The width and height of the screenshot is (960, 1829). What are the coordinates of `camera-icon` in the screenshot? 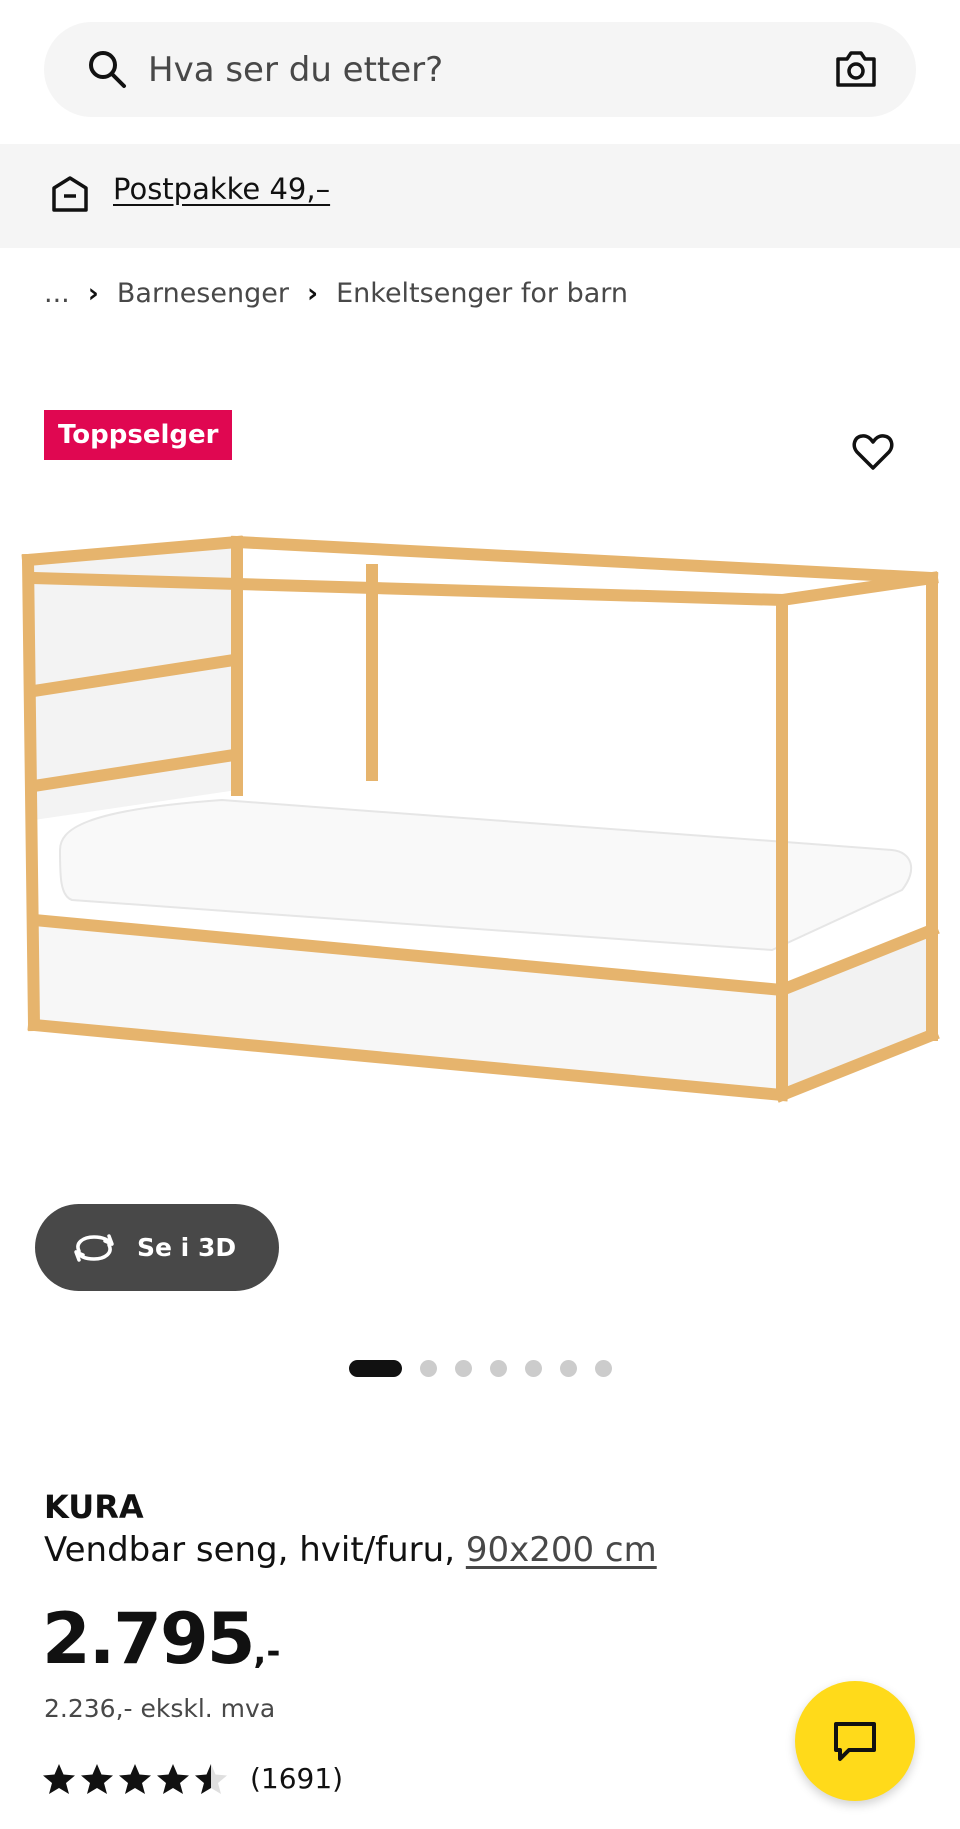 It's located at (856, 69).